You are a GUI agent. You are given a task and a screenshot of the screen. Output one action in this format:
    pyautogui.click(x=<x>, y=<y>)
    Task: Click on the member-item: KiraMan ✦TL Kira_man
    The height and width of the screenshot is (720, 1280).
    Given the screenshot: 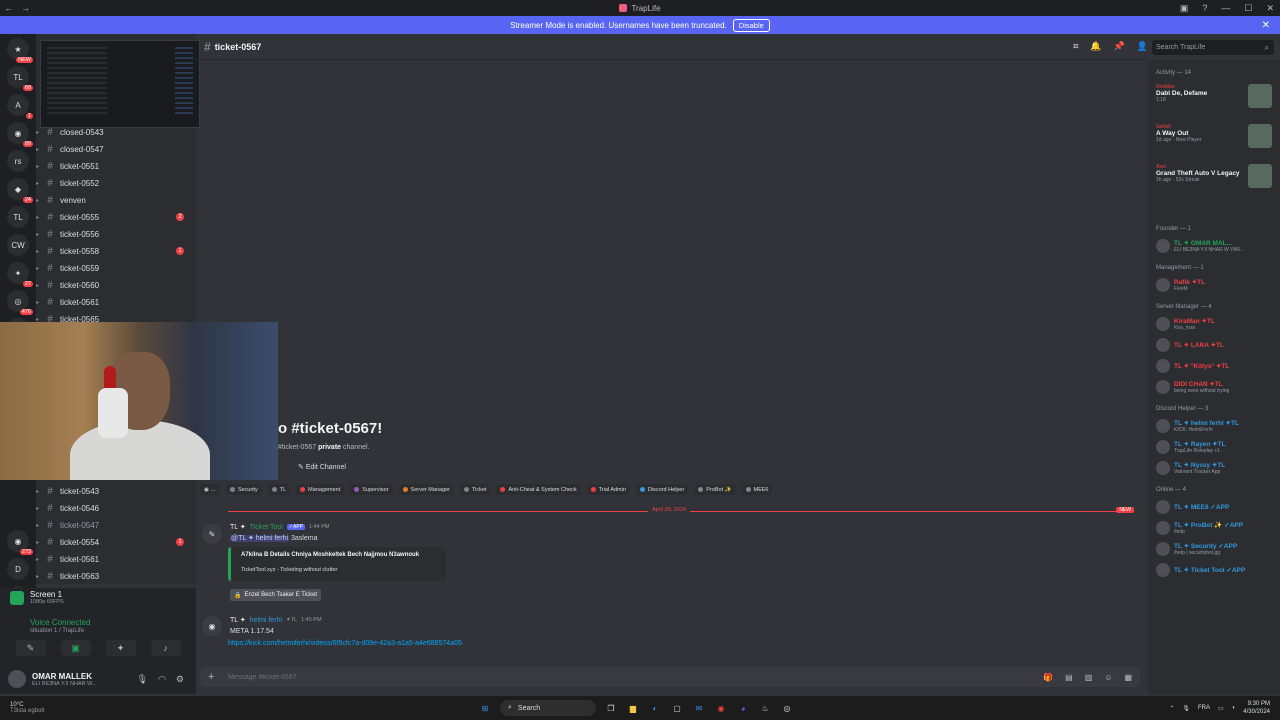 What is the action you would take?
    pyautogui.click(x=1216, y=324)
    